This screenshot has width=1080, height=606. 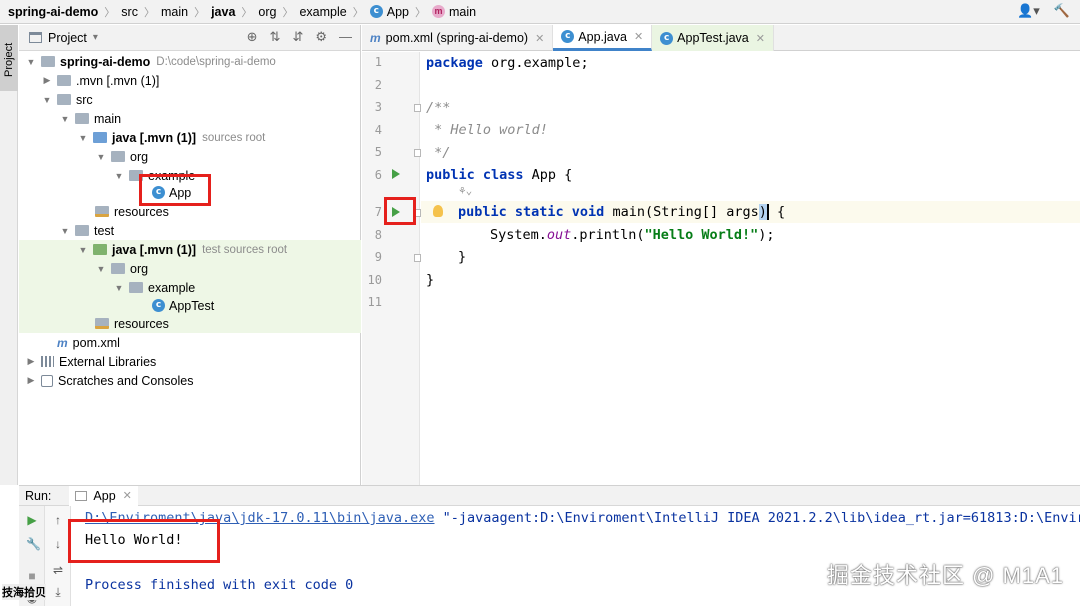 I want to click on tab-pom-xml: m pom.xml (spring-ai-demo) ✕, so click(x=458, y=38).